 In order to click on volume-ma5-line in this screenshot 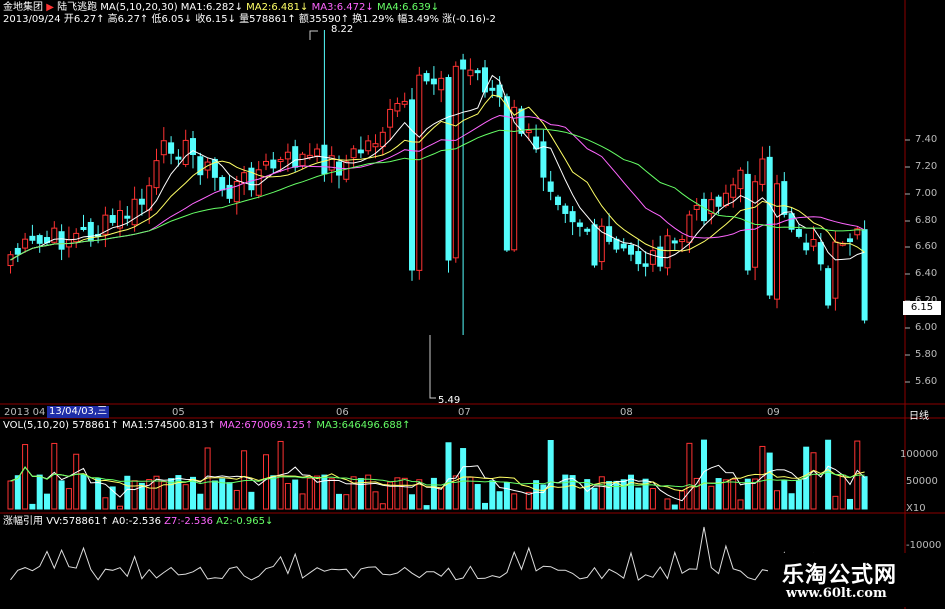, I will do `click(437, 483)`.